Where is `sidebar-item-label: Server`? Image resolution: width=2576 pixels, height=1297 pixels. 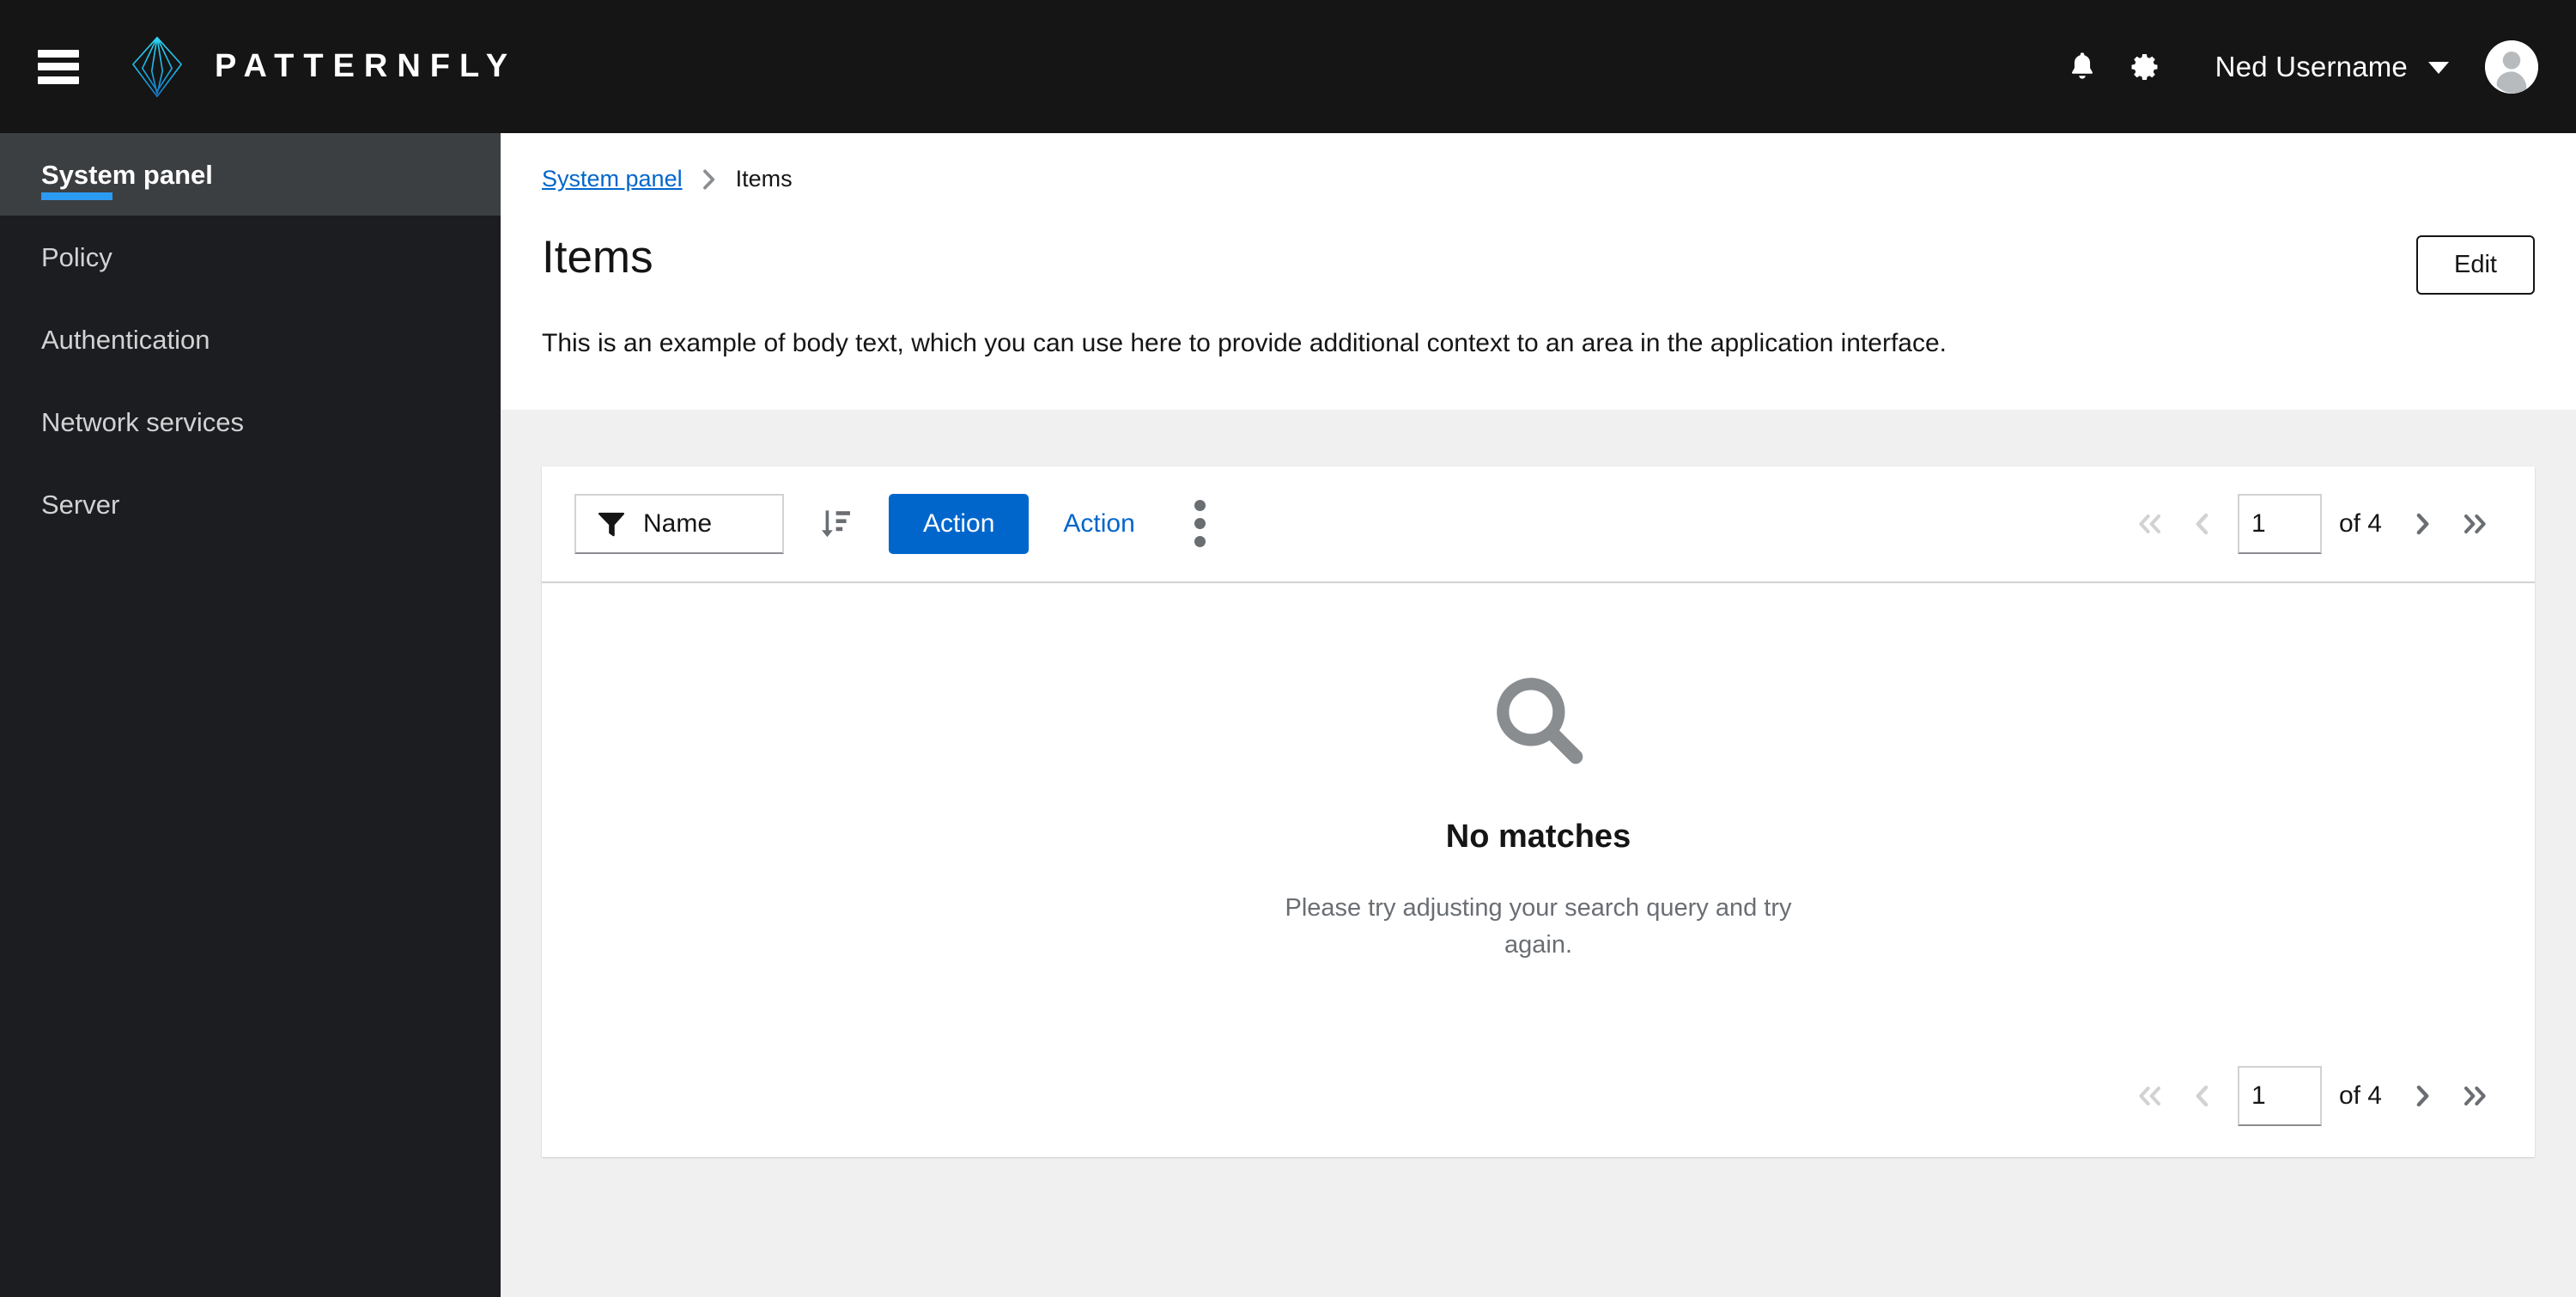
sidebar-item-label: Server is located at coordinates (80, 504).